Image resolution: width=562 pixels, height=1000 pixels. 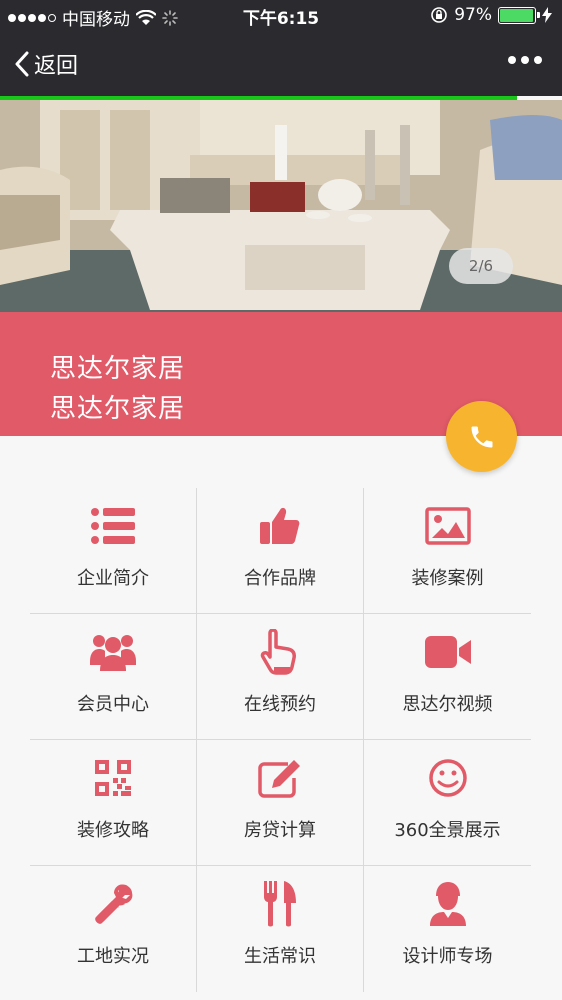 What do you see at coordinates (113, 578) in the screenshot?
I see `menu-item-label: 企业简介` at bounding box center [113, 578].